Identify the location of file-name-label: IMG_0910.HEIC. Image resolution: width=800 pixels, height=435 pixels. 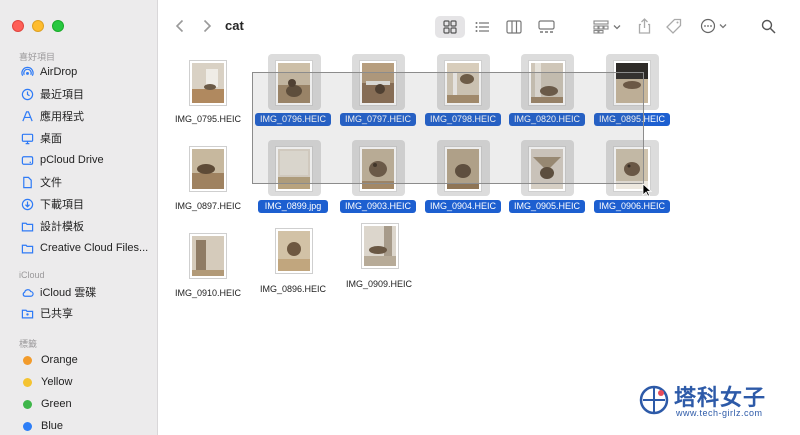
(208, 293).